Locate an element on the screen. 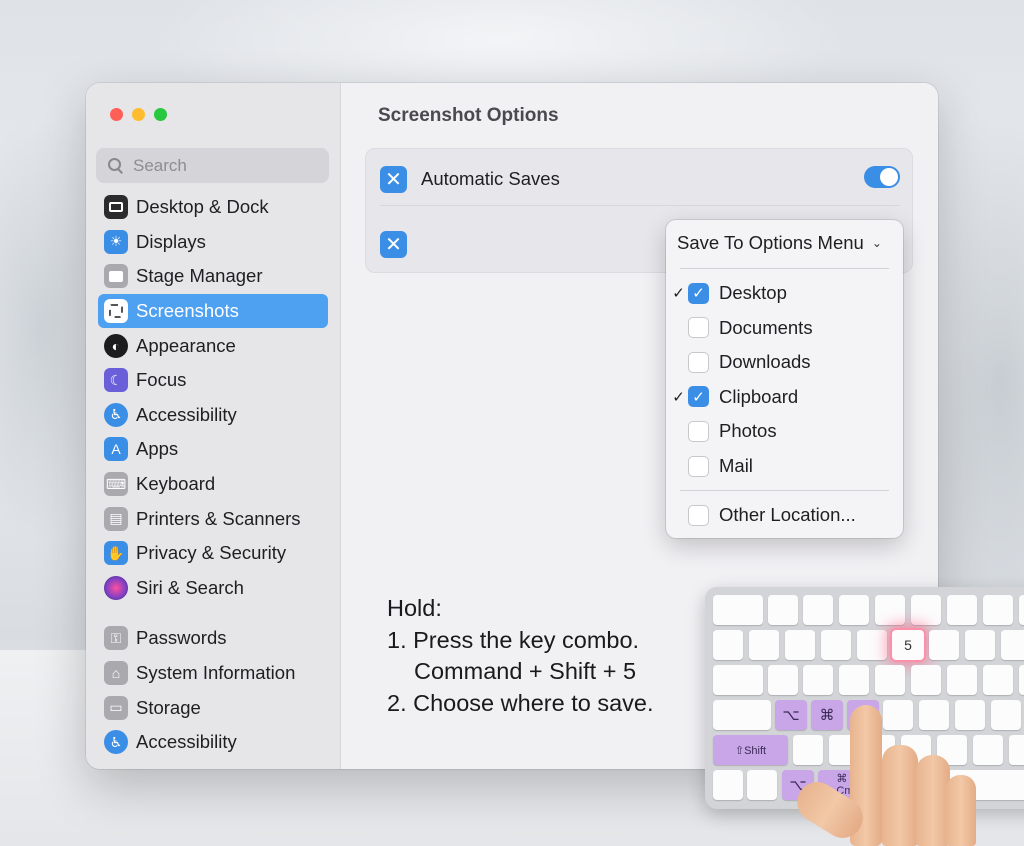  menu-item-label: Documents is located at coordinates (766, 327).